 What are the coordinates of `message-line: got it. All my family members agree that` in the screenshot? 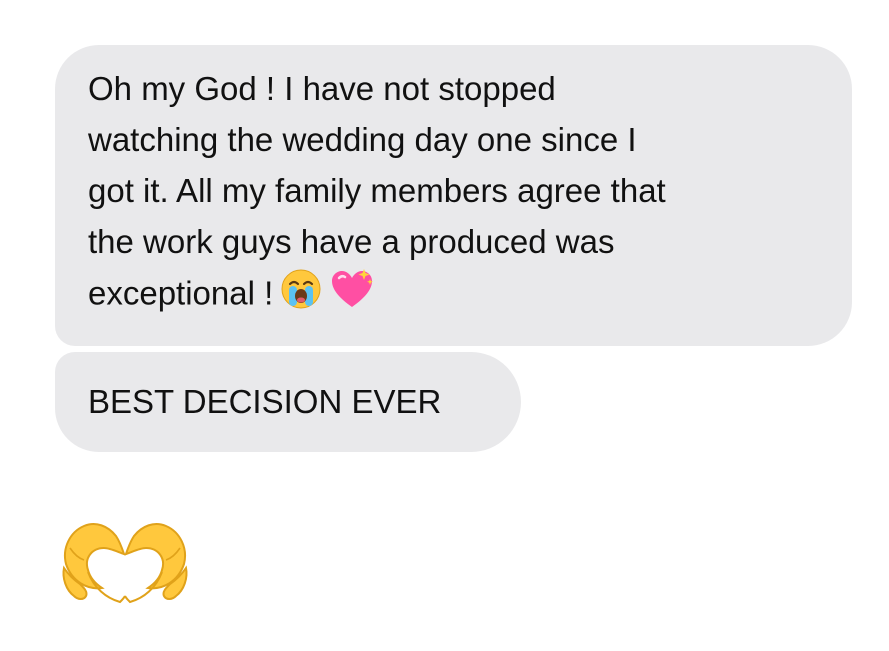 It's located at (377, 190).